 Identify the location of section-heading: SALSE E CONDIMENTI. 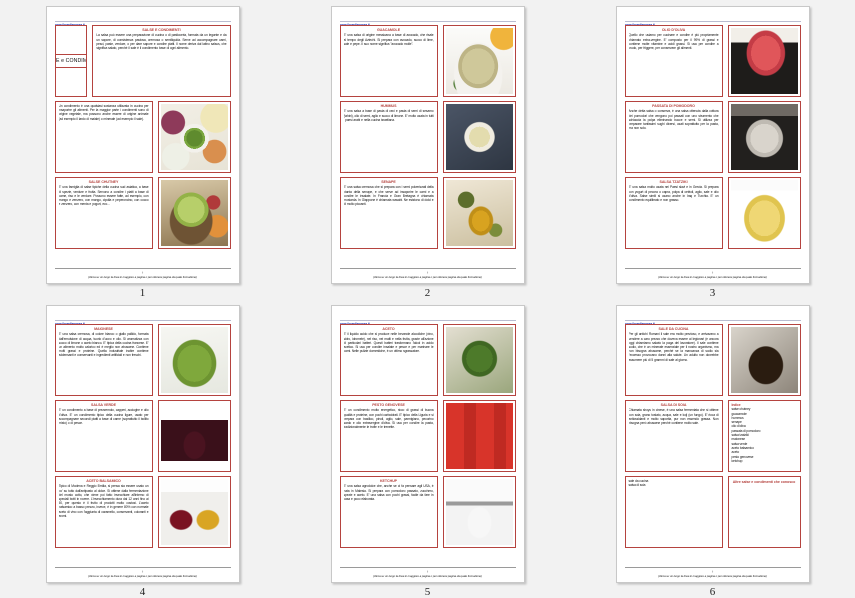
(161, 30).